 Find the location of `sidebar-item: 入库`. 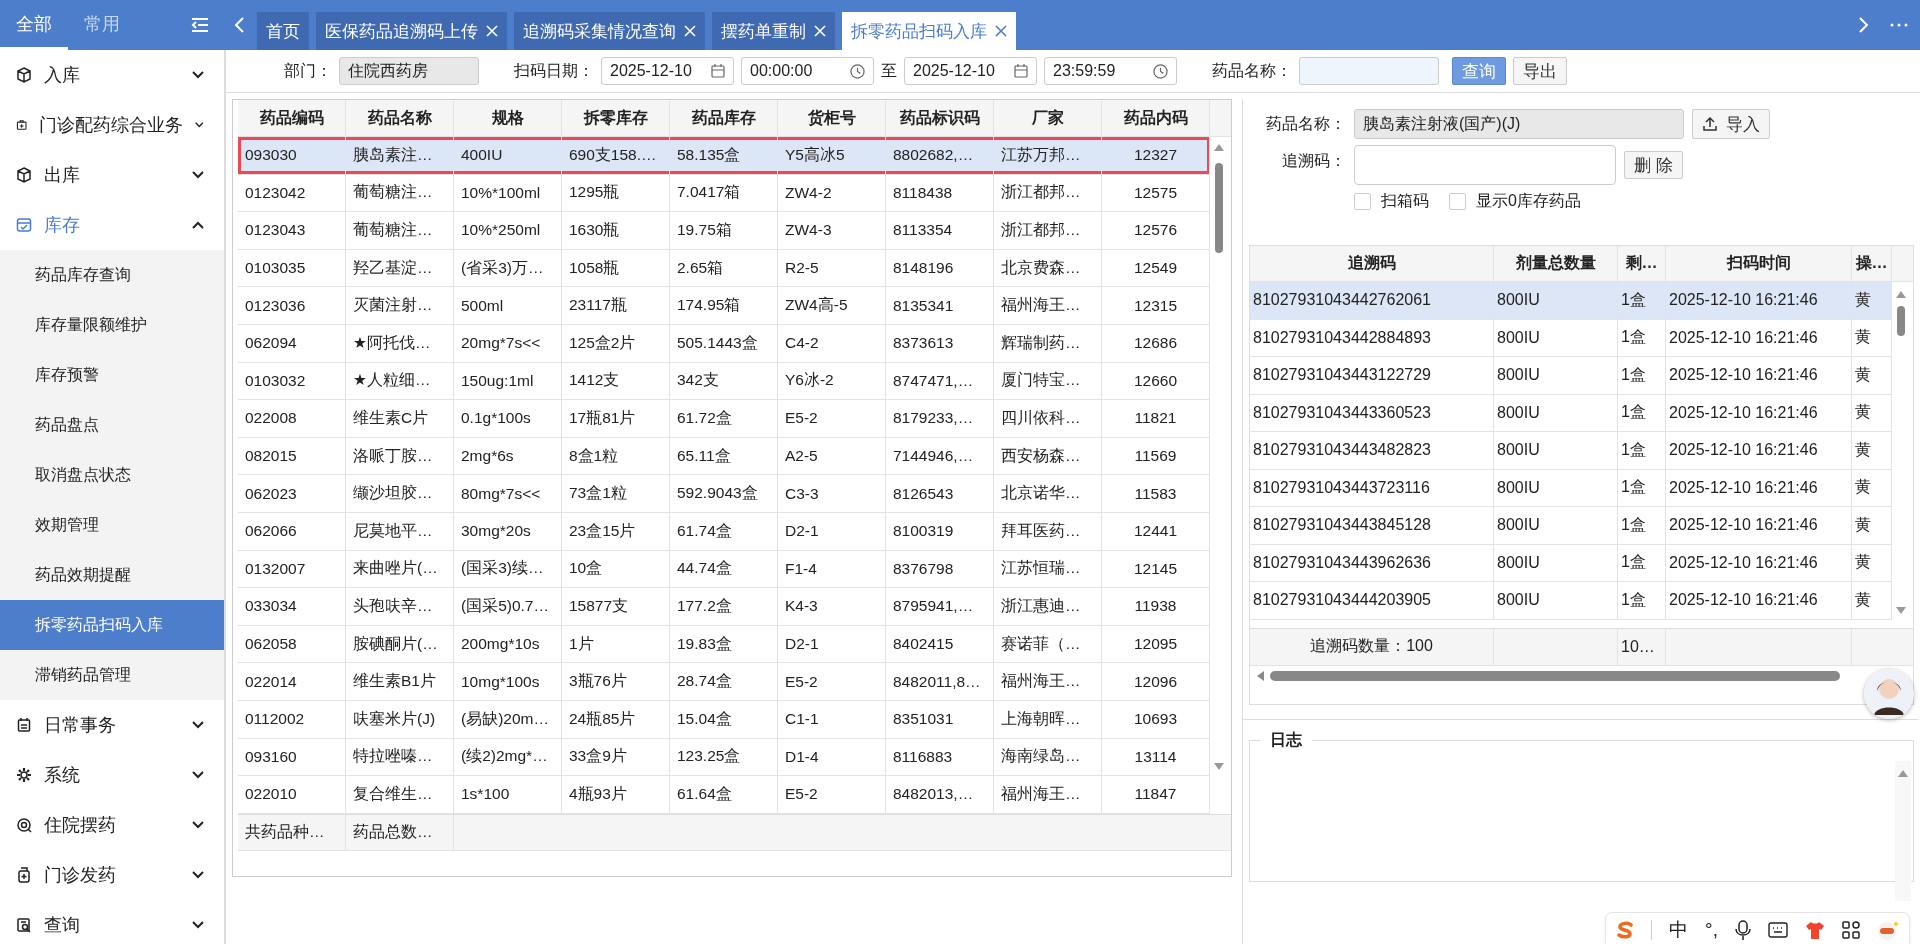

sidebar-item: 入库 is located at coordinates (112, 75).